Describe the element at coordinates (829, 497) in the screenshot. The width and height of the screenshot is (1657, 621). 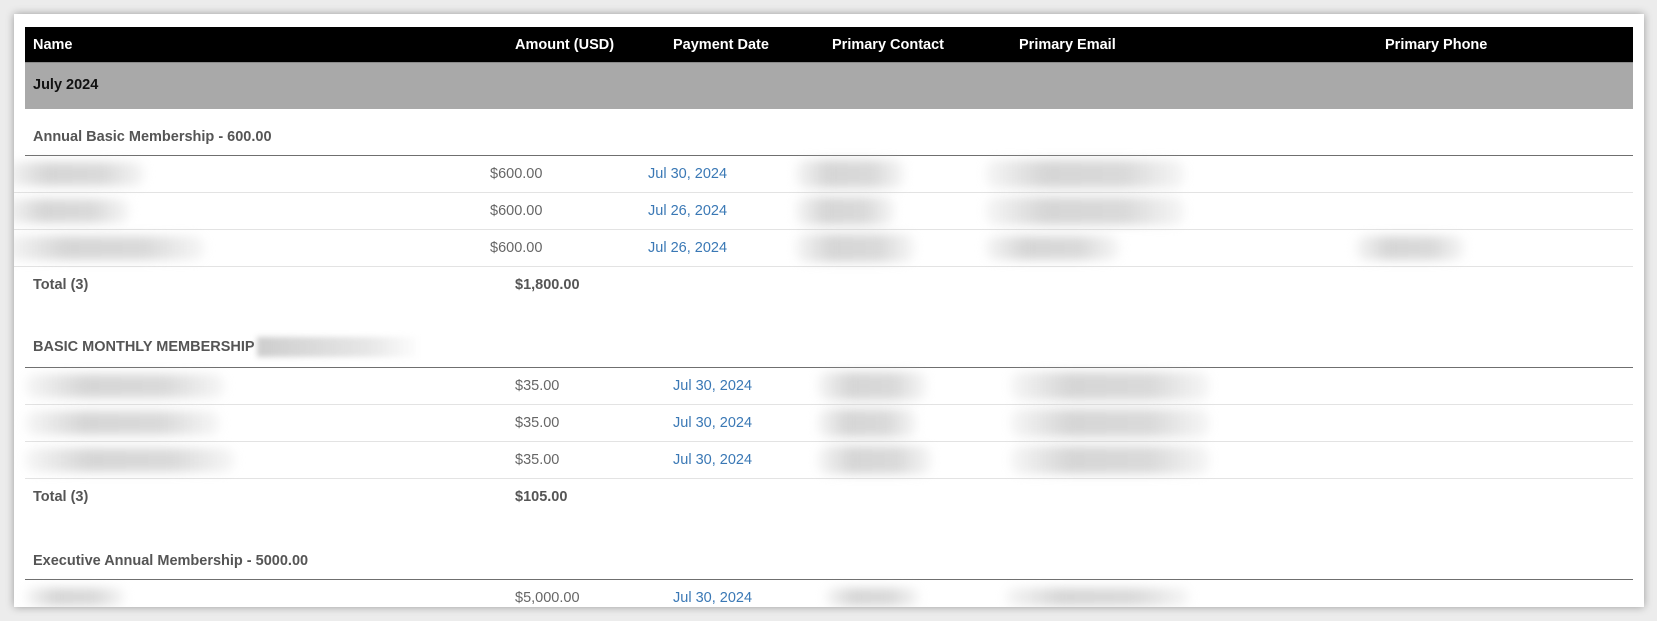
I see `group-total-row: Total (3) $105.00` at that location.